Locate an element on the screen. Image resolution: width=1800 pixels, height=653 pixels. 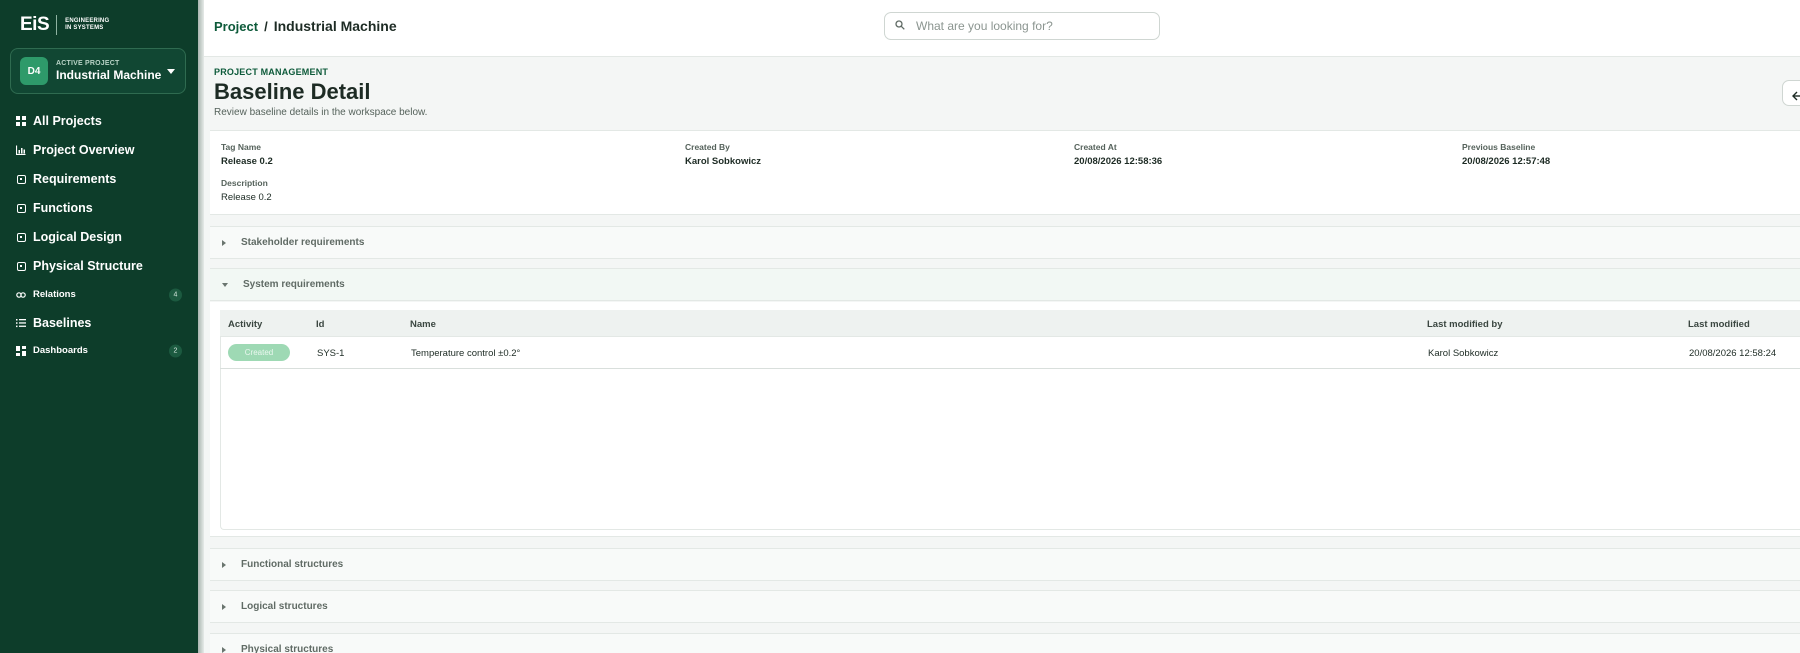
section-label: Stakeholder requirements is located at coordinates (303, 242).